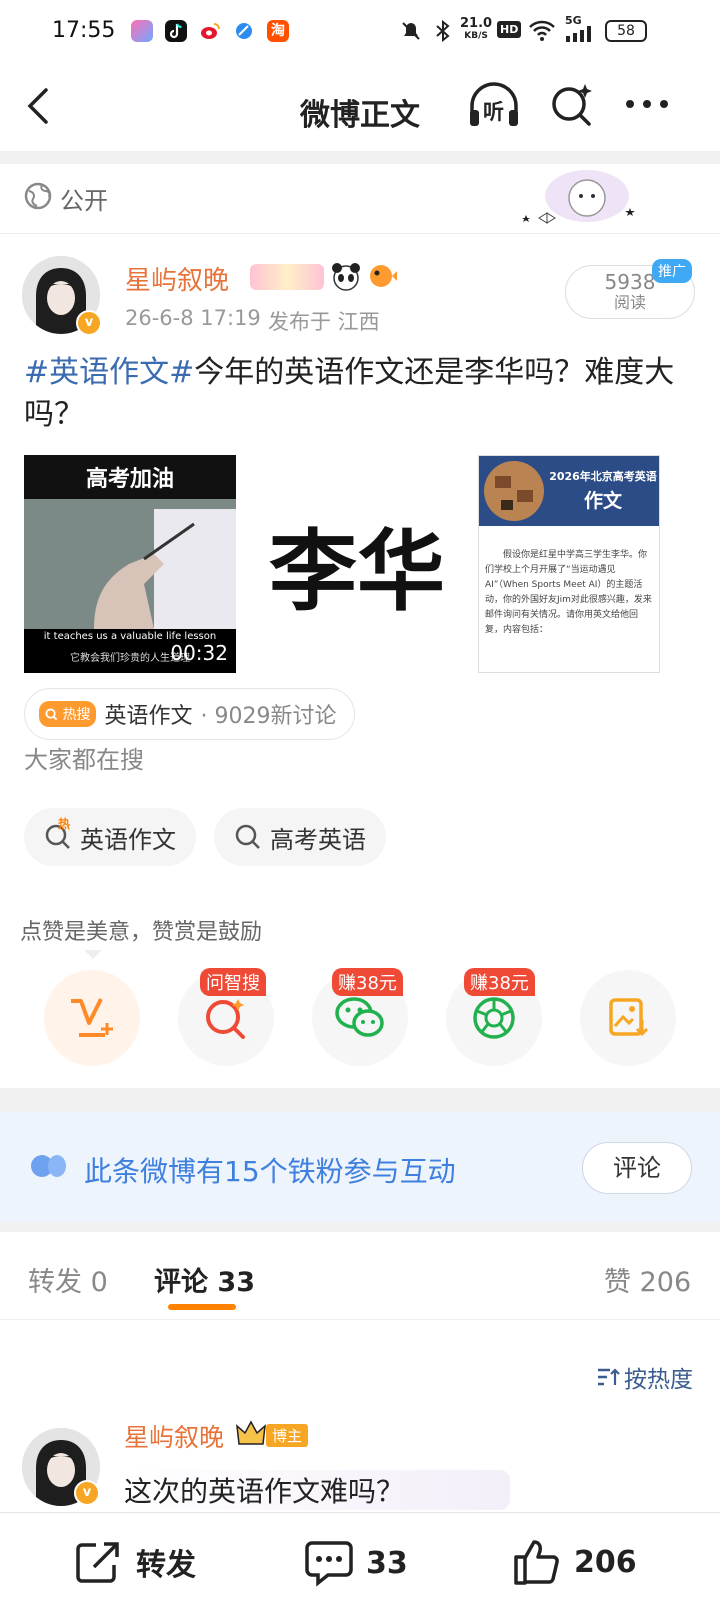 This screenshot has width=720, height=1612. I want to click on moments-icon, so click(494, 1018).